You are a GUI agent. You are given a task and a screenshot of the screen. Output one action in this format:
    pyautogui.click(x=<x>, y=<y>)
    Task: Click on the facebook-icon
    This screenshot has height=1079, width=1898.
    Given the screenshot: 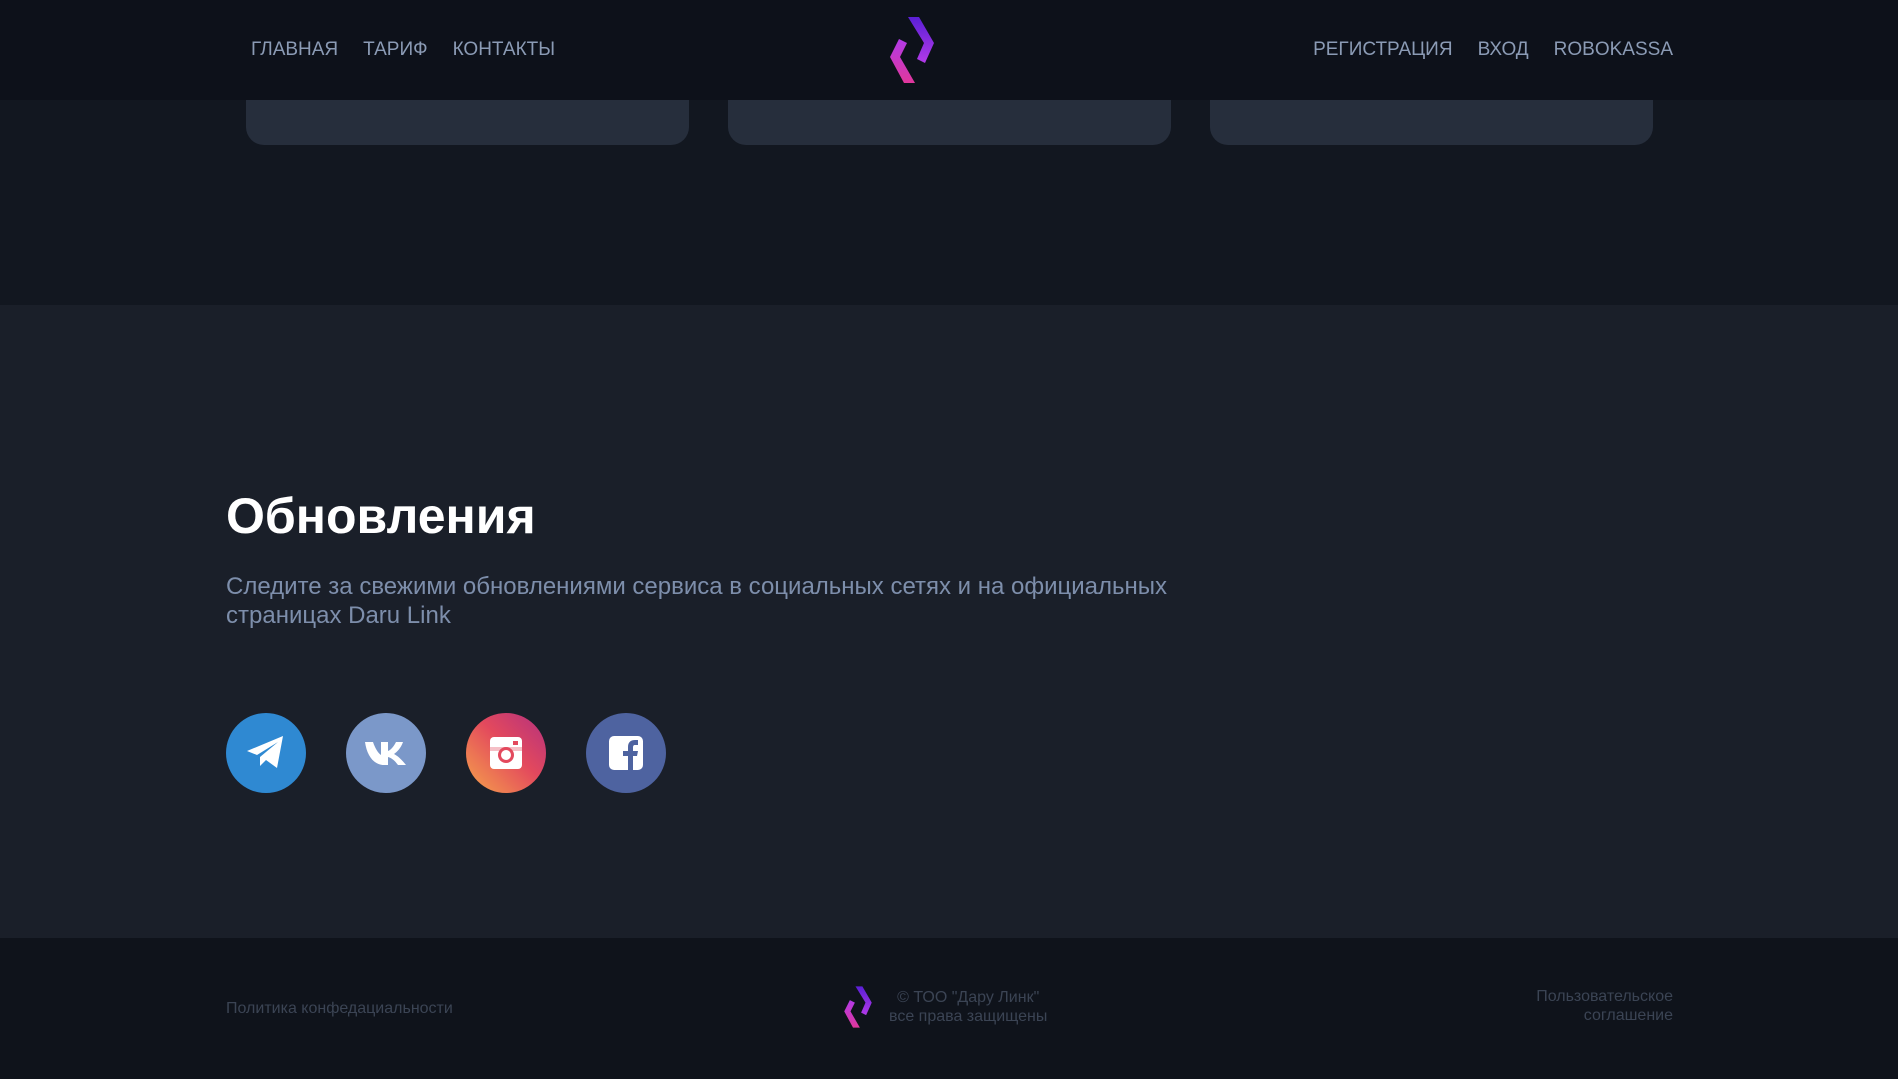 What is the action you would take?
    pyautogui.click(x=626, y=753)
    